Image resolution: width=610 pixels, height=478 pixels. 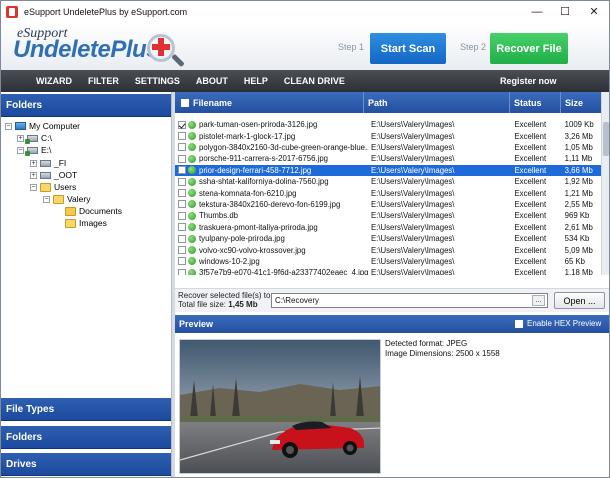 What do you see at coordinates (229, 261) in the screenshot?
I see `file-name: windows-10-2.jpg` at bounding box center [229, 261].